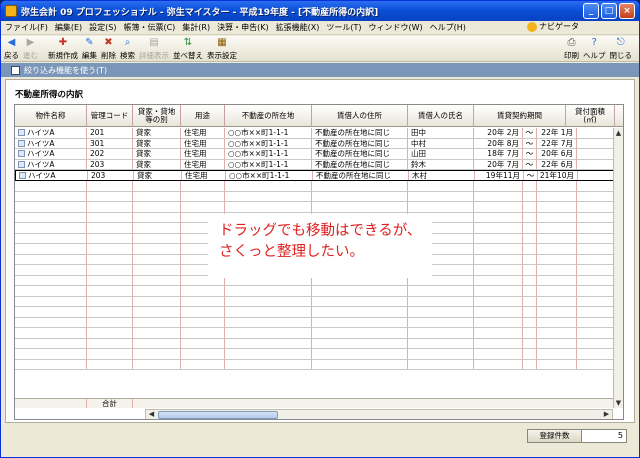 The height and width of the screenshot is (458, 640). Describe the element at coordinates (360, 164) in the screenshot. I see `table-cell: 不動産の所在地に同じ` at that location.